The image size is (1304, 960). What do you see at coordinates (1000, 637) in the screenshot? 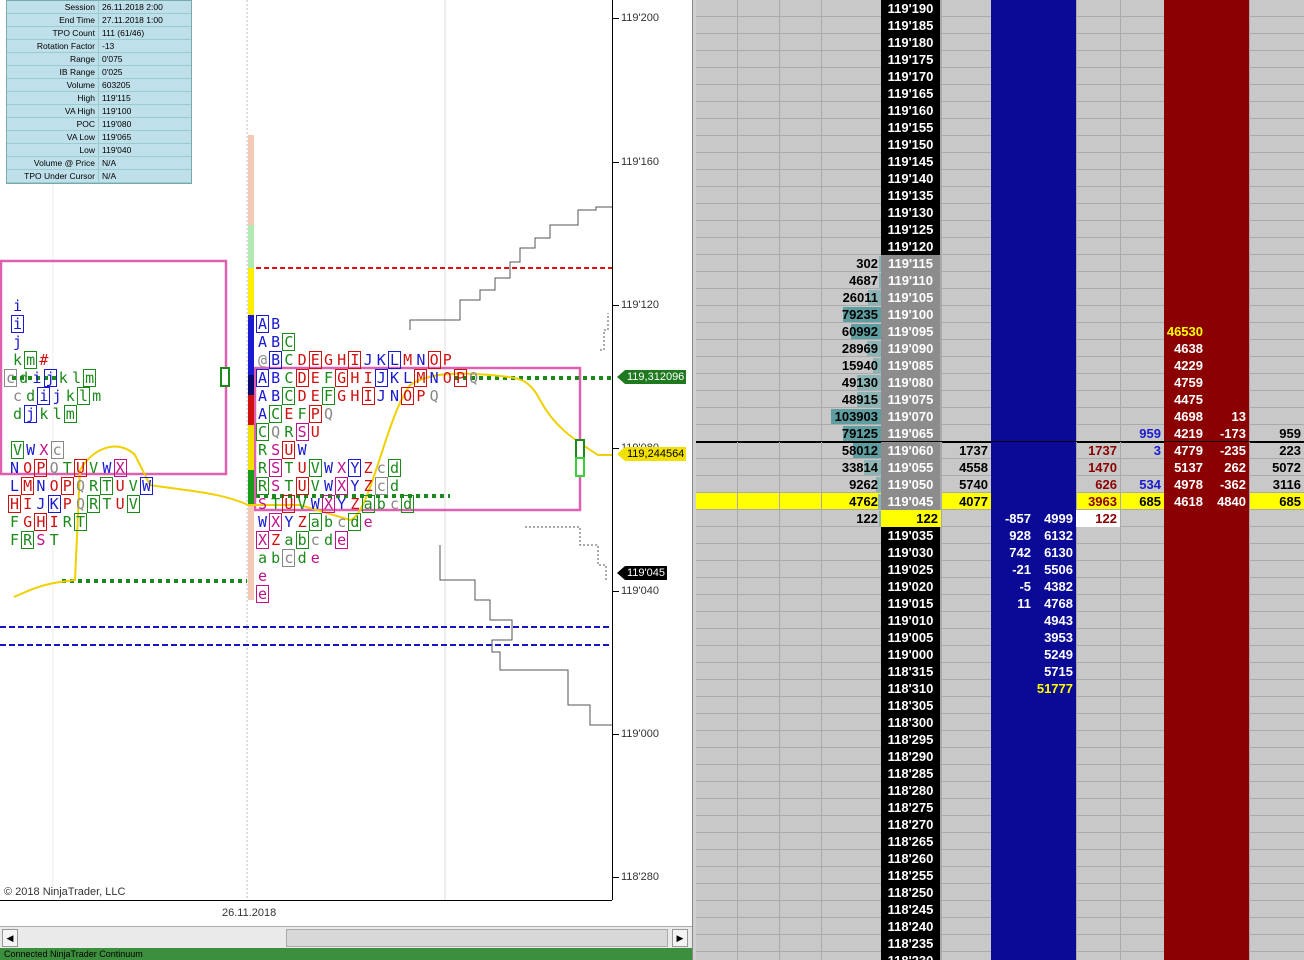
I see `ladder-row: 119'005 3953` at bounding box center [1000, 637].